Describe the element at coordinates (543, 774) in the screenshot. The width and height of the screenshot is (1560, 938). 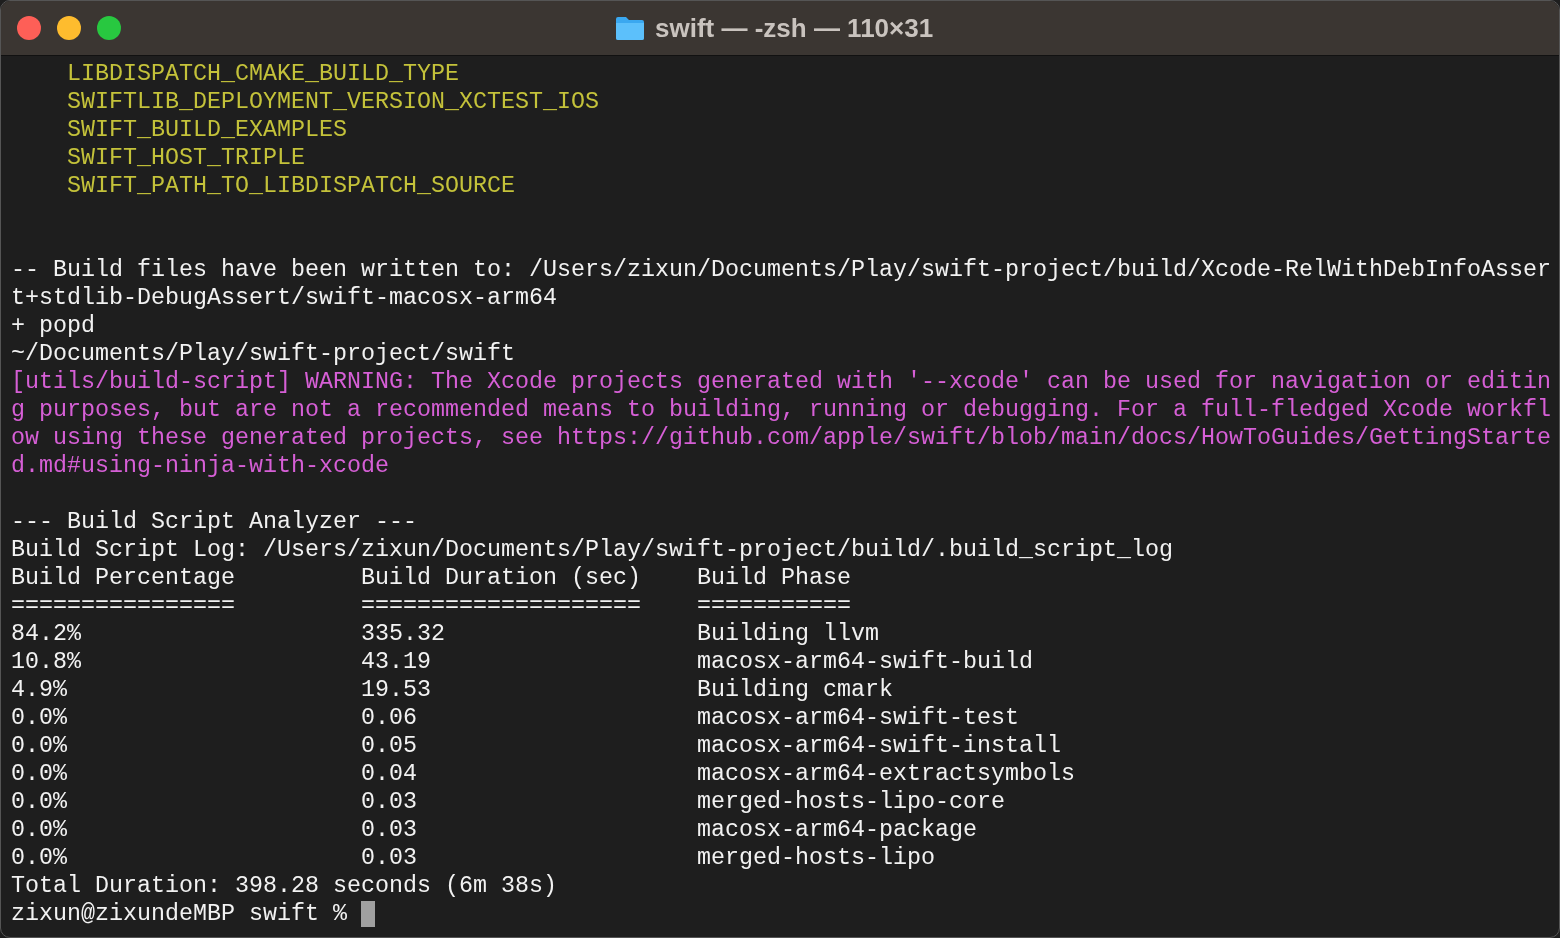
I see `terminal-line: 0.0% 0.04 macosx-arm64-extractsymbols` at that location.